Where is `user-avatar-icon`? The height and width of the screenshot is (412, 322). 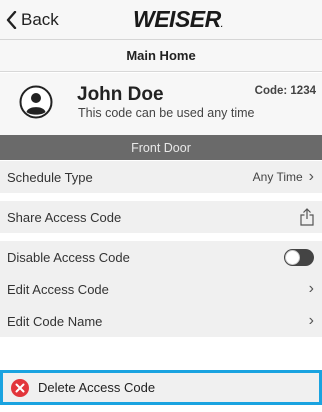
user-avatar-icon is located at coordinates (36, 102).